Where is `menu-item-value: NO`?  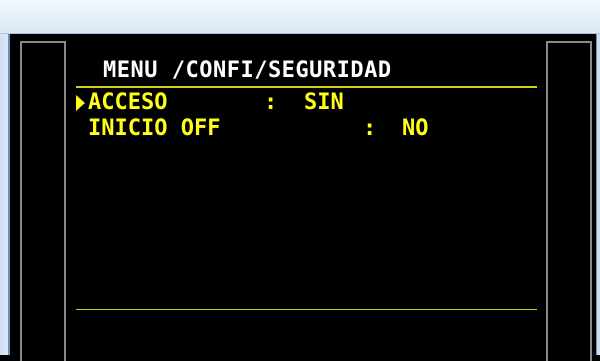 menu-item-value: NO is located at coordinates (415, 128).